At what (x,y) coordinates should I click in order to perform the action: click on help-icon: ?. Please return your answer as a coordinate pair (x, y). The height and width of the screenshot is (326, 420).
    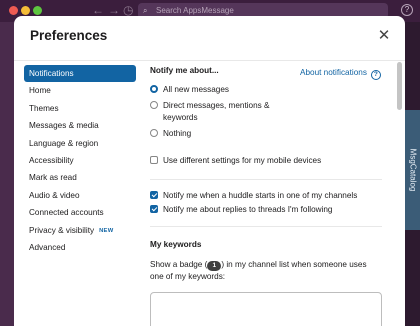
    Looking at the image, I should click on (407, 10).